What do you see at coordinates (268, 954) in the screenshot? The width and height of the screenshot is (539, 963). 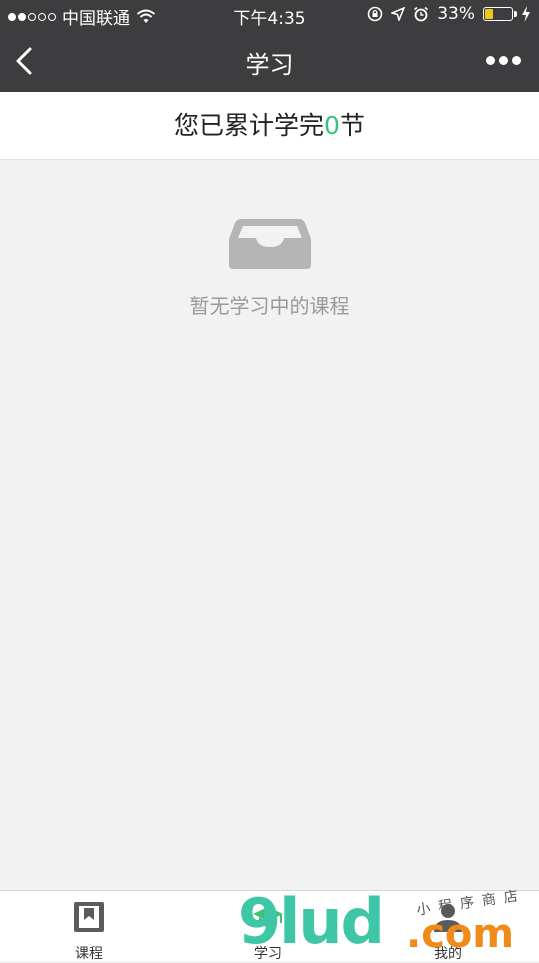 I see `tab-label: 学习` at bounding box center [268, 954].